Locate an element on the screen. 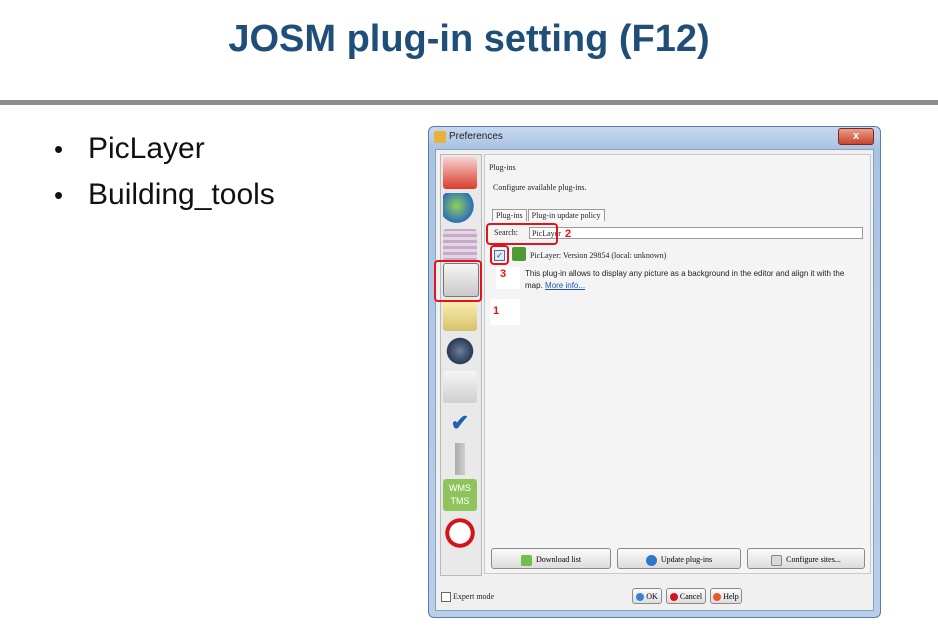 The height and width of the screenshot is (639, 938). expert-mode-label: Expert mode is located at coordinates (474, 596).